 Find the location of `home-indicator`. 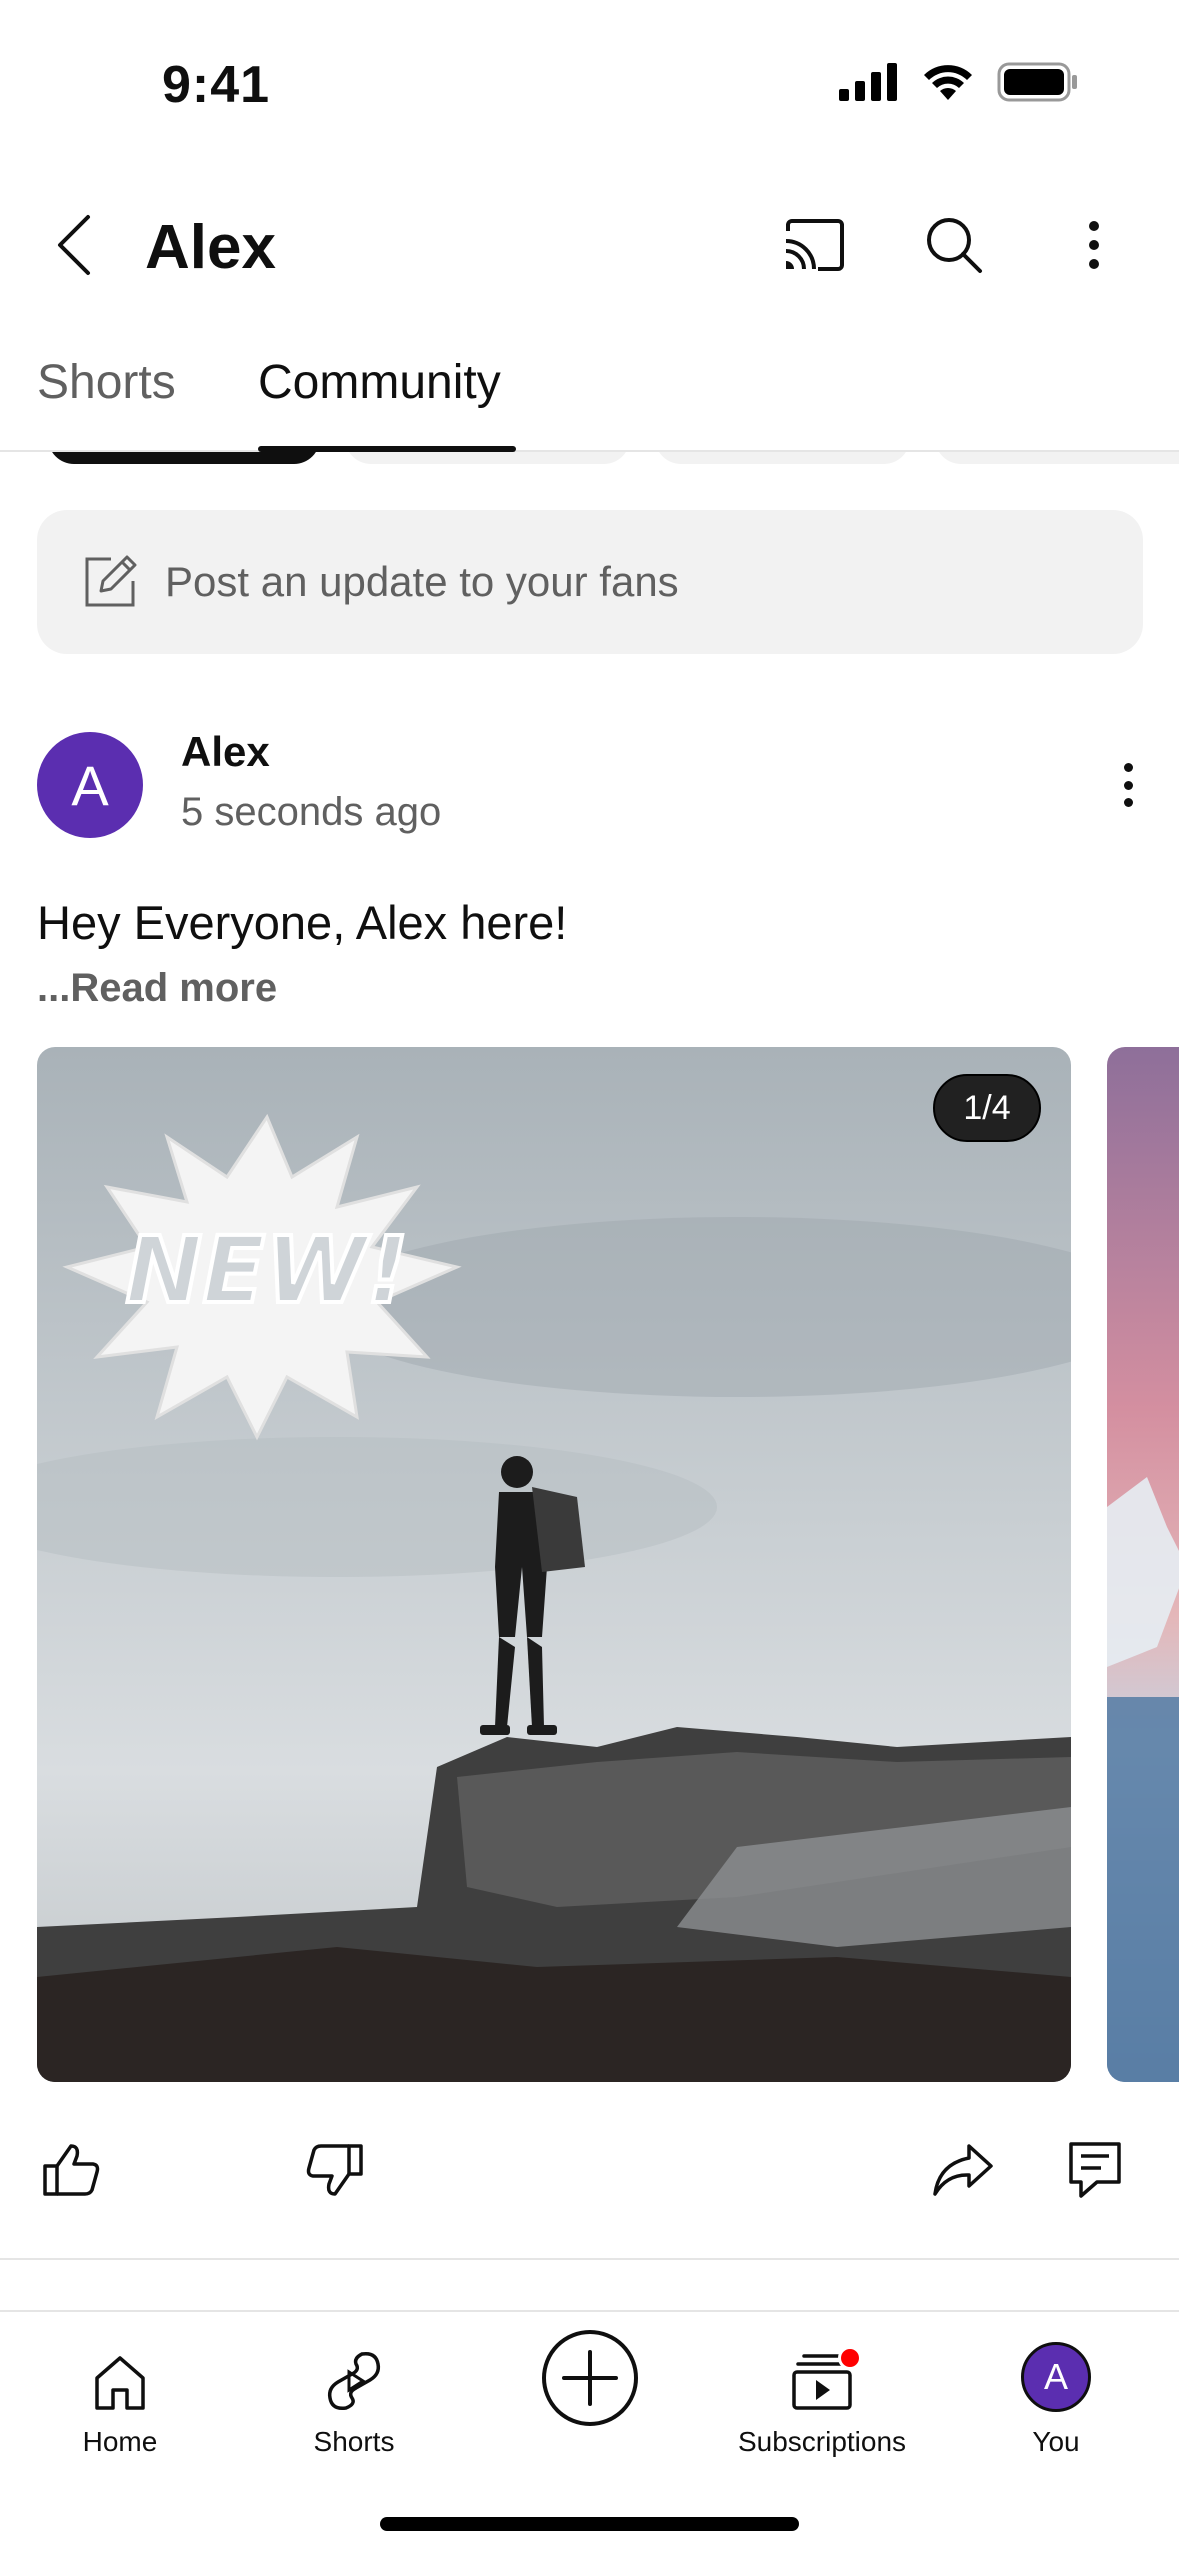

home-indicator is located at coordinates (589, 2524).